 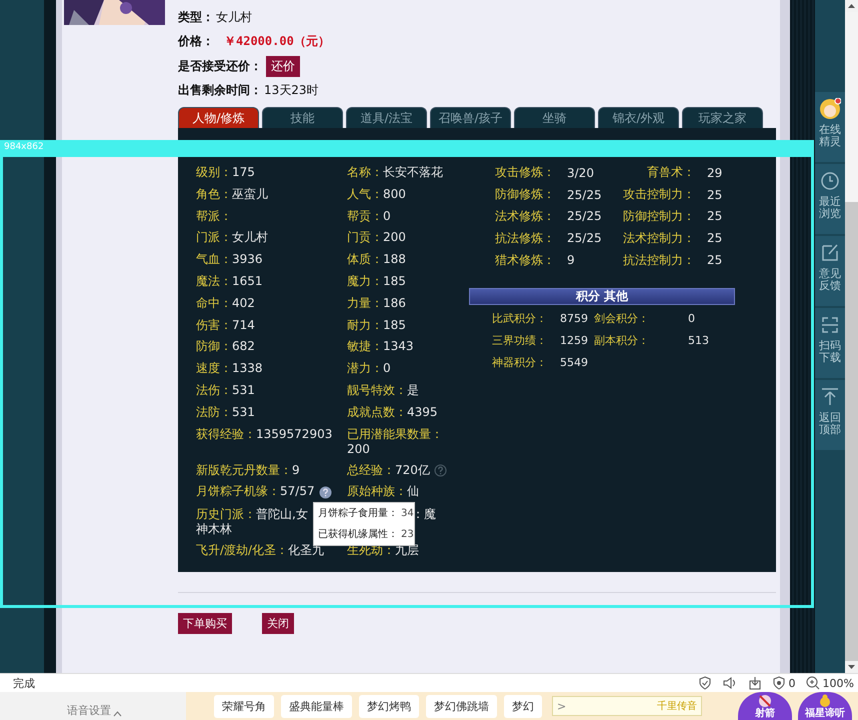 I want to click on field-label: 是否接受还价：, so click(x=220, y=66).